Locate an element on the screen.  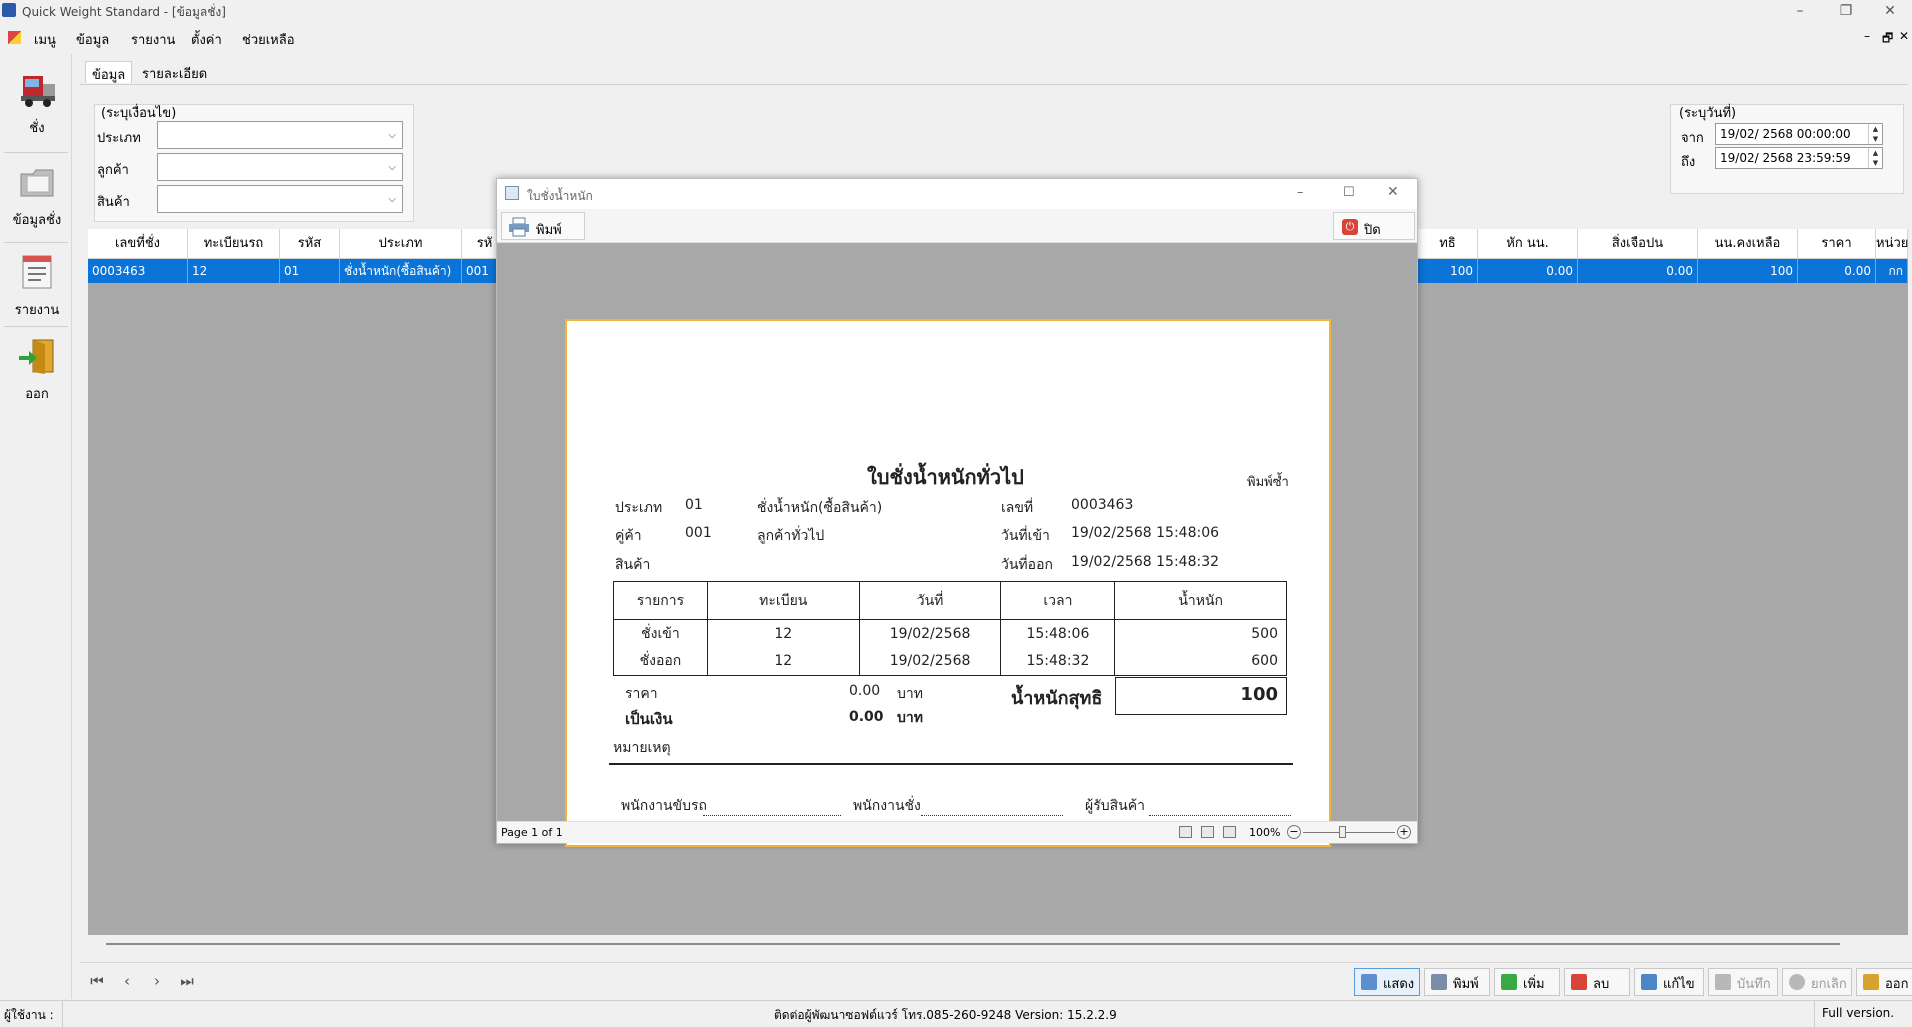
cancel-button: ยกเลิก is located at coordinates (1817, 982).